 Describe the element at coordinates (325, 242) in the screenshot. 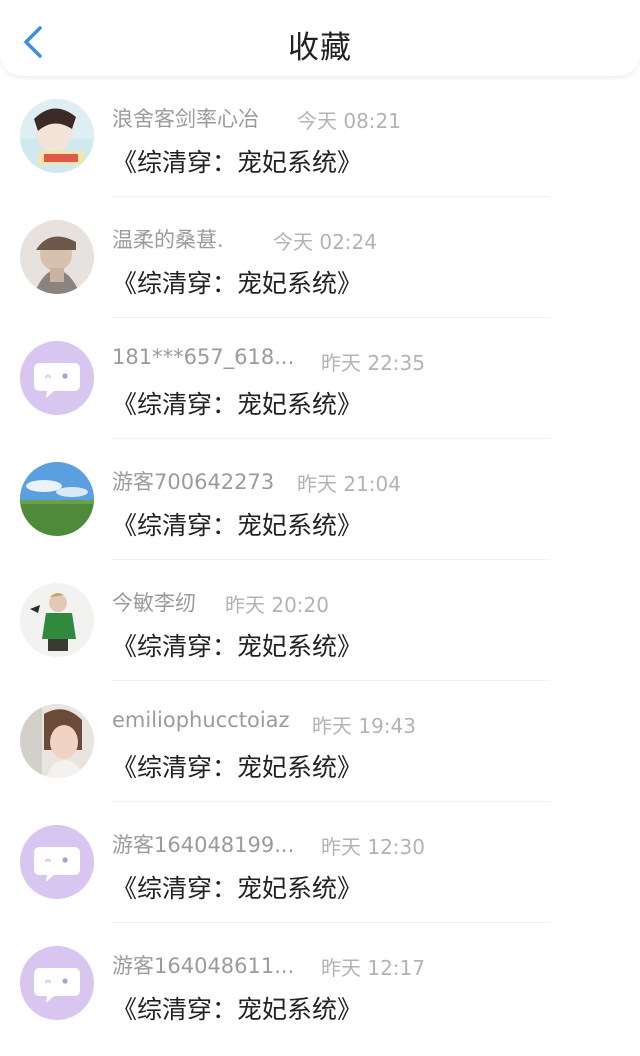

I see `timestamp: 今天 02:24` at that location.